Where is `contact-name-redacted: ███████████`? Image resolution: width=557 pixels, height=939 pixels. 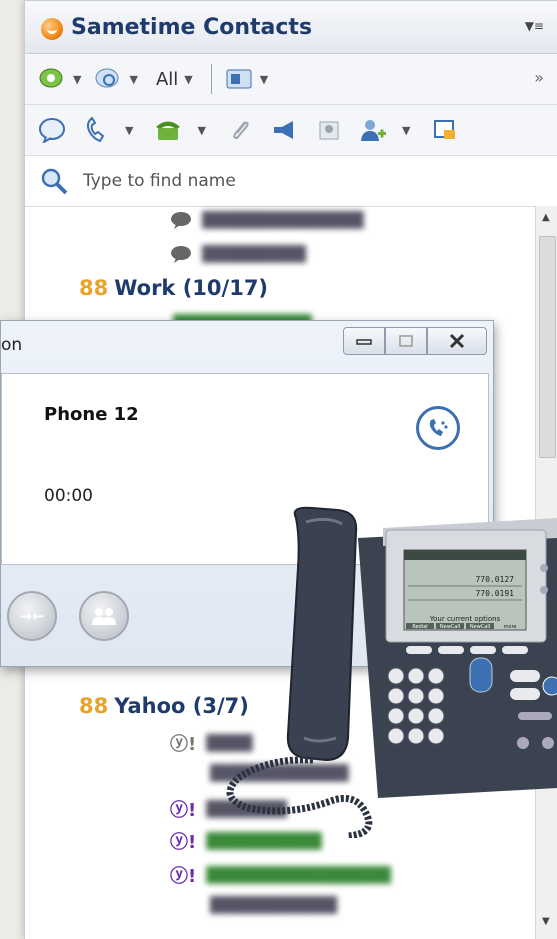
contact-name-redacted: ███████████ is located at coordinates (273, 905).